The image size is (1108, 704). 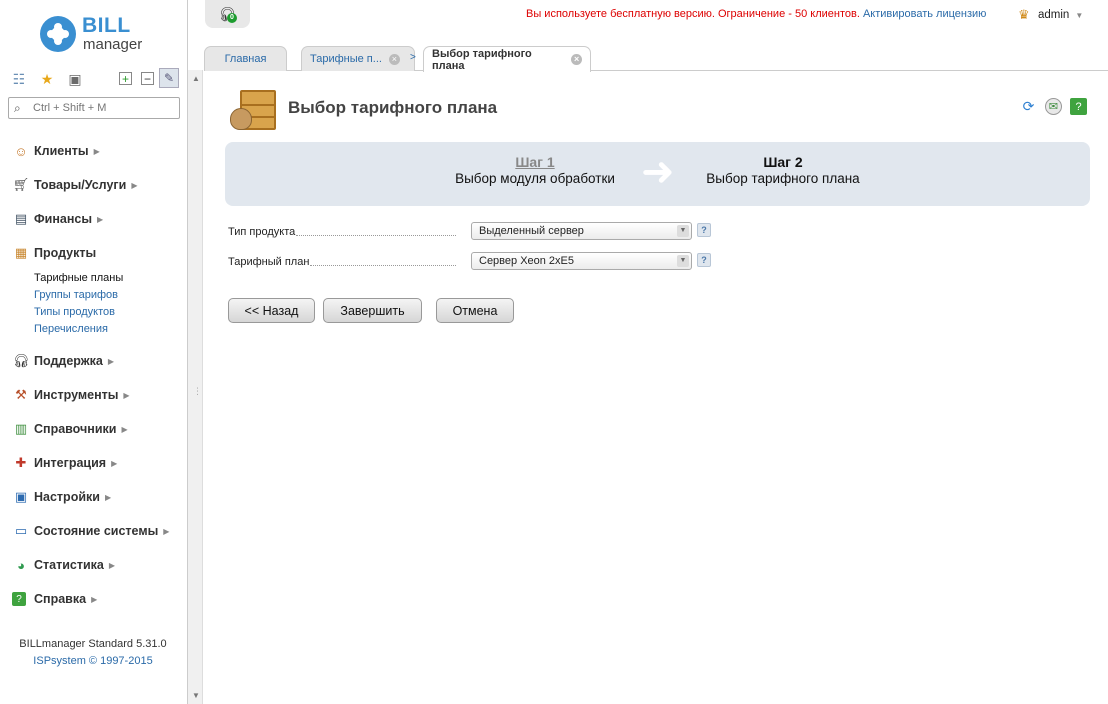 What do you see at coordinates (21, 530) in the screenshot?
I see `monitor-icon: ▭` at bounding box center [21, 530].